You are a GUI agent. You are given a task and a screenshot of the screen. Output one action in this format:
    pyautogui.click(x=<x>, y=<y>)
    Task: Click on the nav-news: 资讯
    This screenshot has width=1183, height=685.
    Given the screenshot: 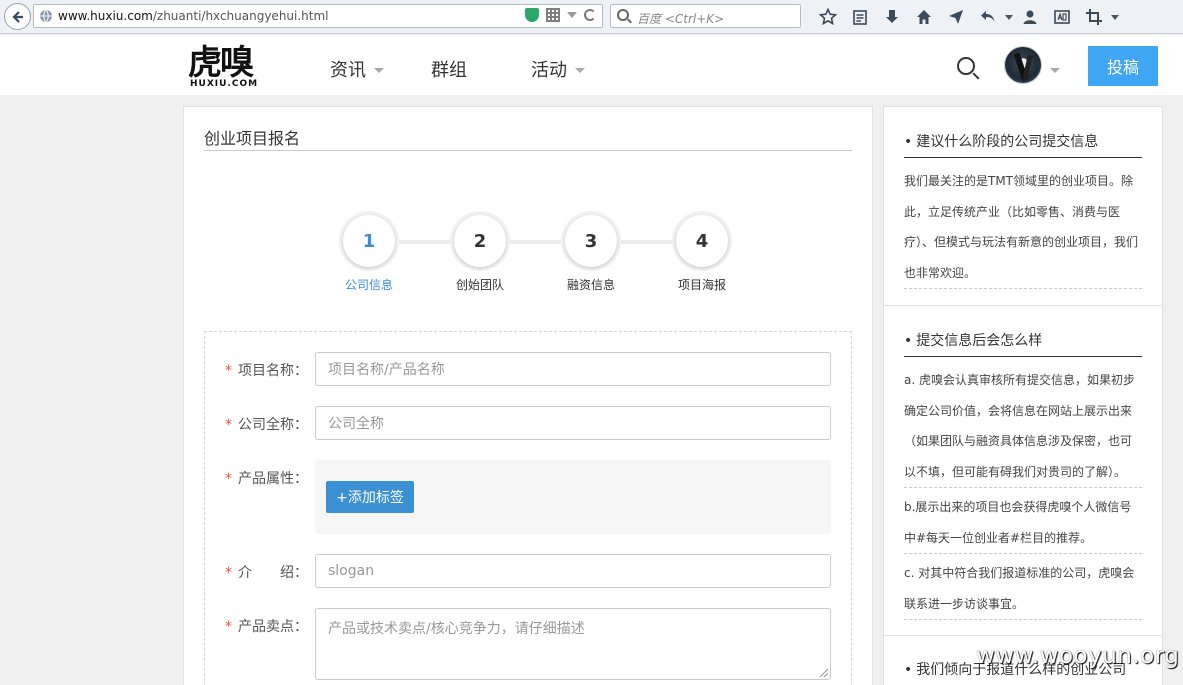 What is the action you would take?
    pyautogui.click(x=357, y=69)
    